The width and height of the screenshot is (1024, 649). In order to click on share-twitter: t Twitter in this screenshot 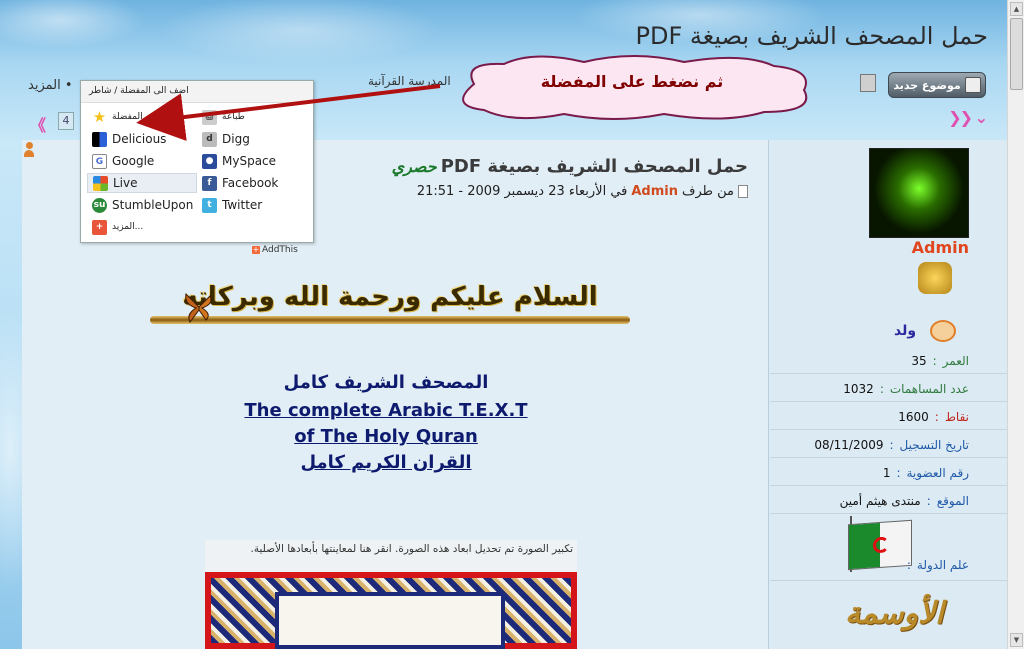, I will do `click(252, 205)`.